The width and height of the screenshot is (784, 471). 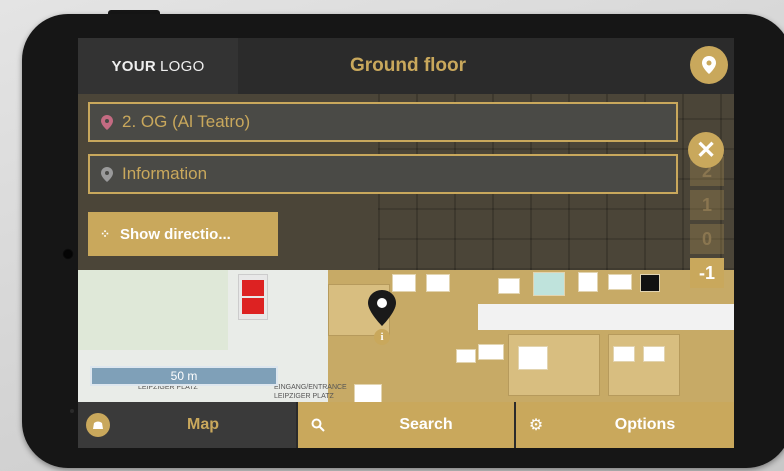 I want to click on location-button, so click(x=709, y=65).